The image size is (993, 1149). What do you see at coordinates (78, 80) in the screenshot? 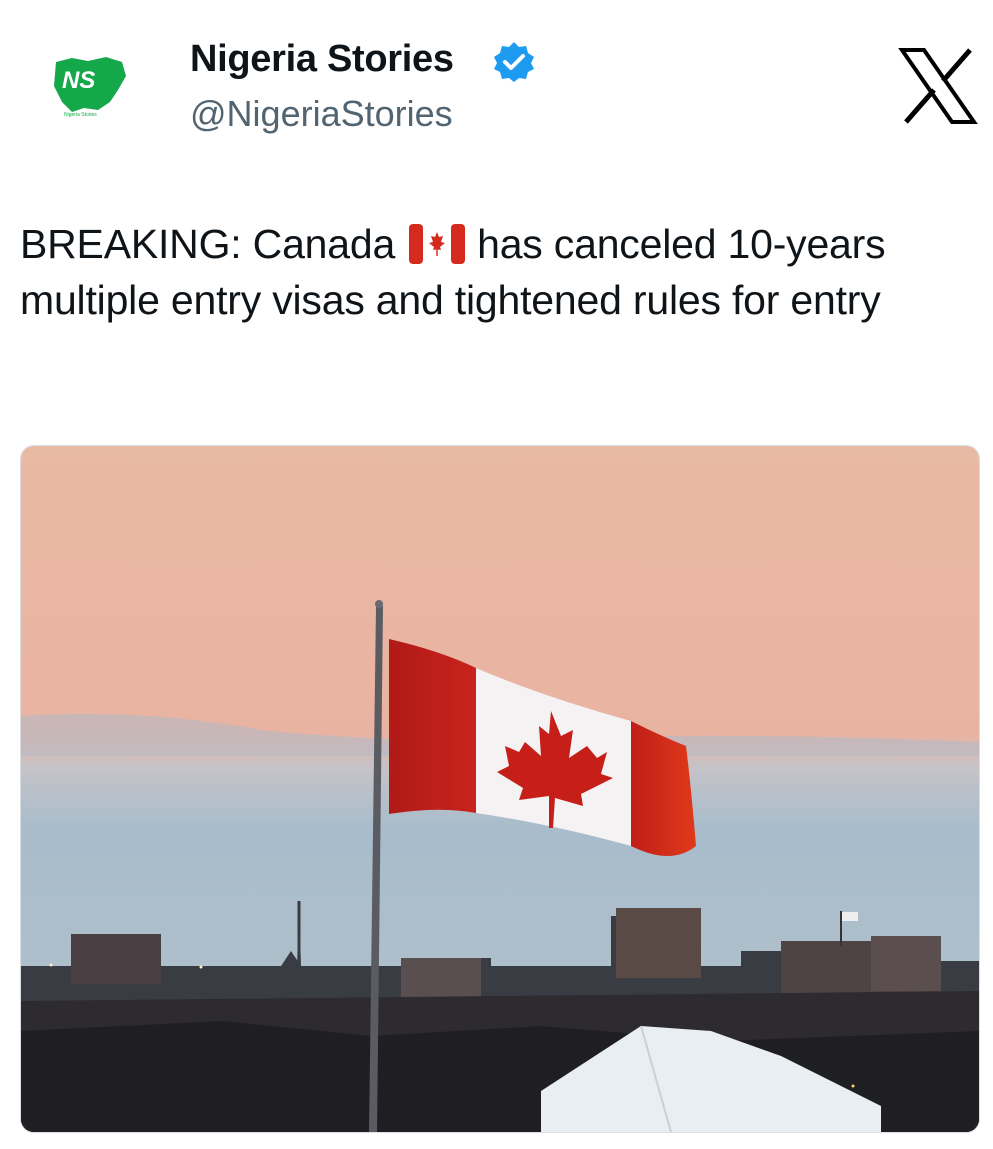
I see `svg-text: NS` at bounding box center [78, 80].